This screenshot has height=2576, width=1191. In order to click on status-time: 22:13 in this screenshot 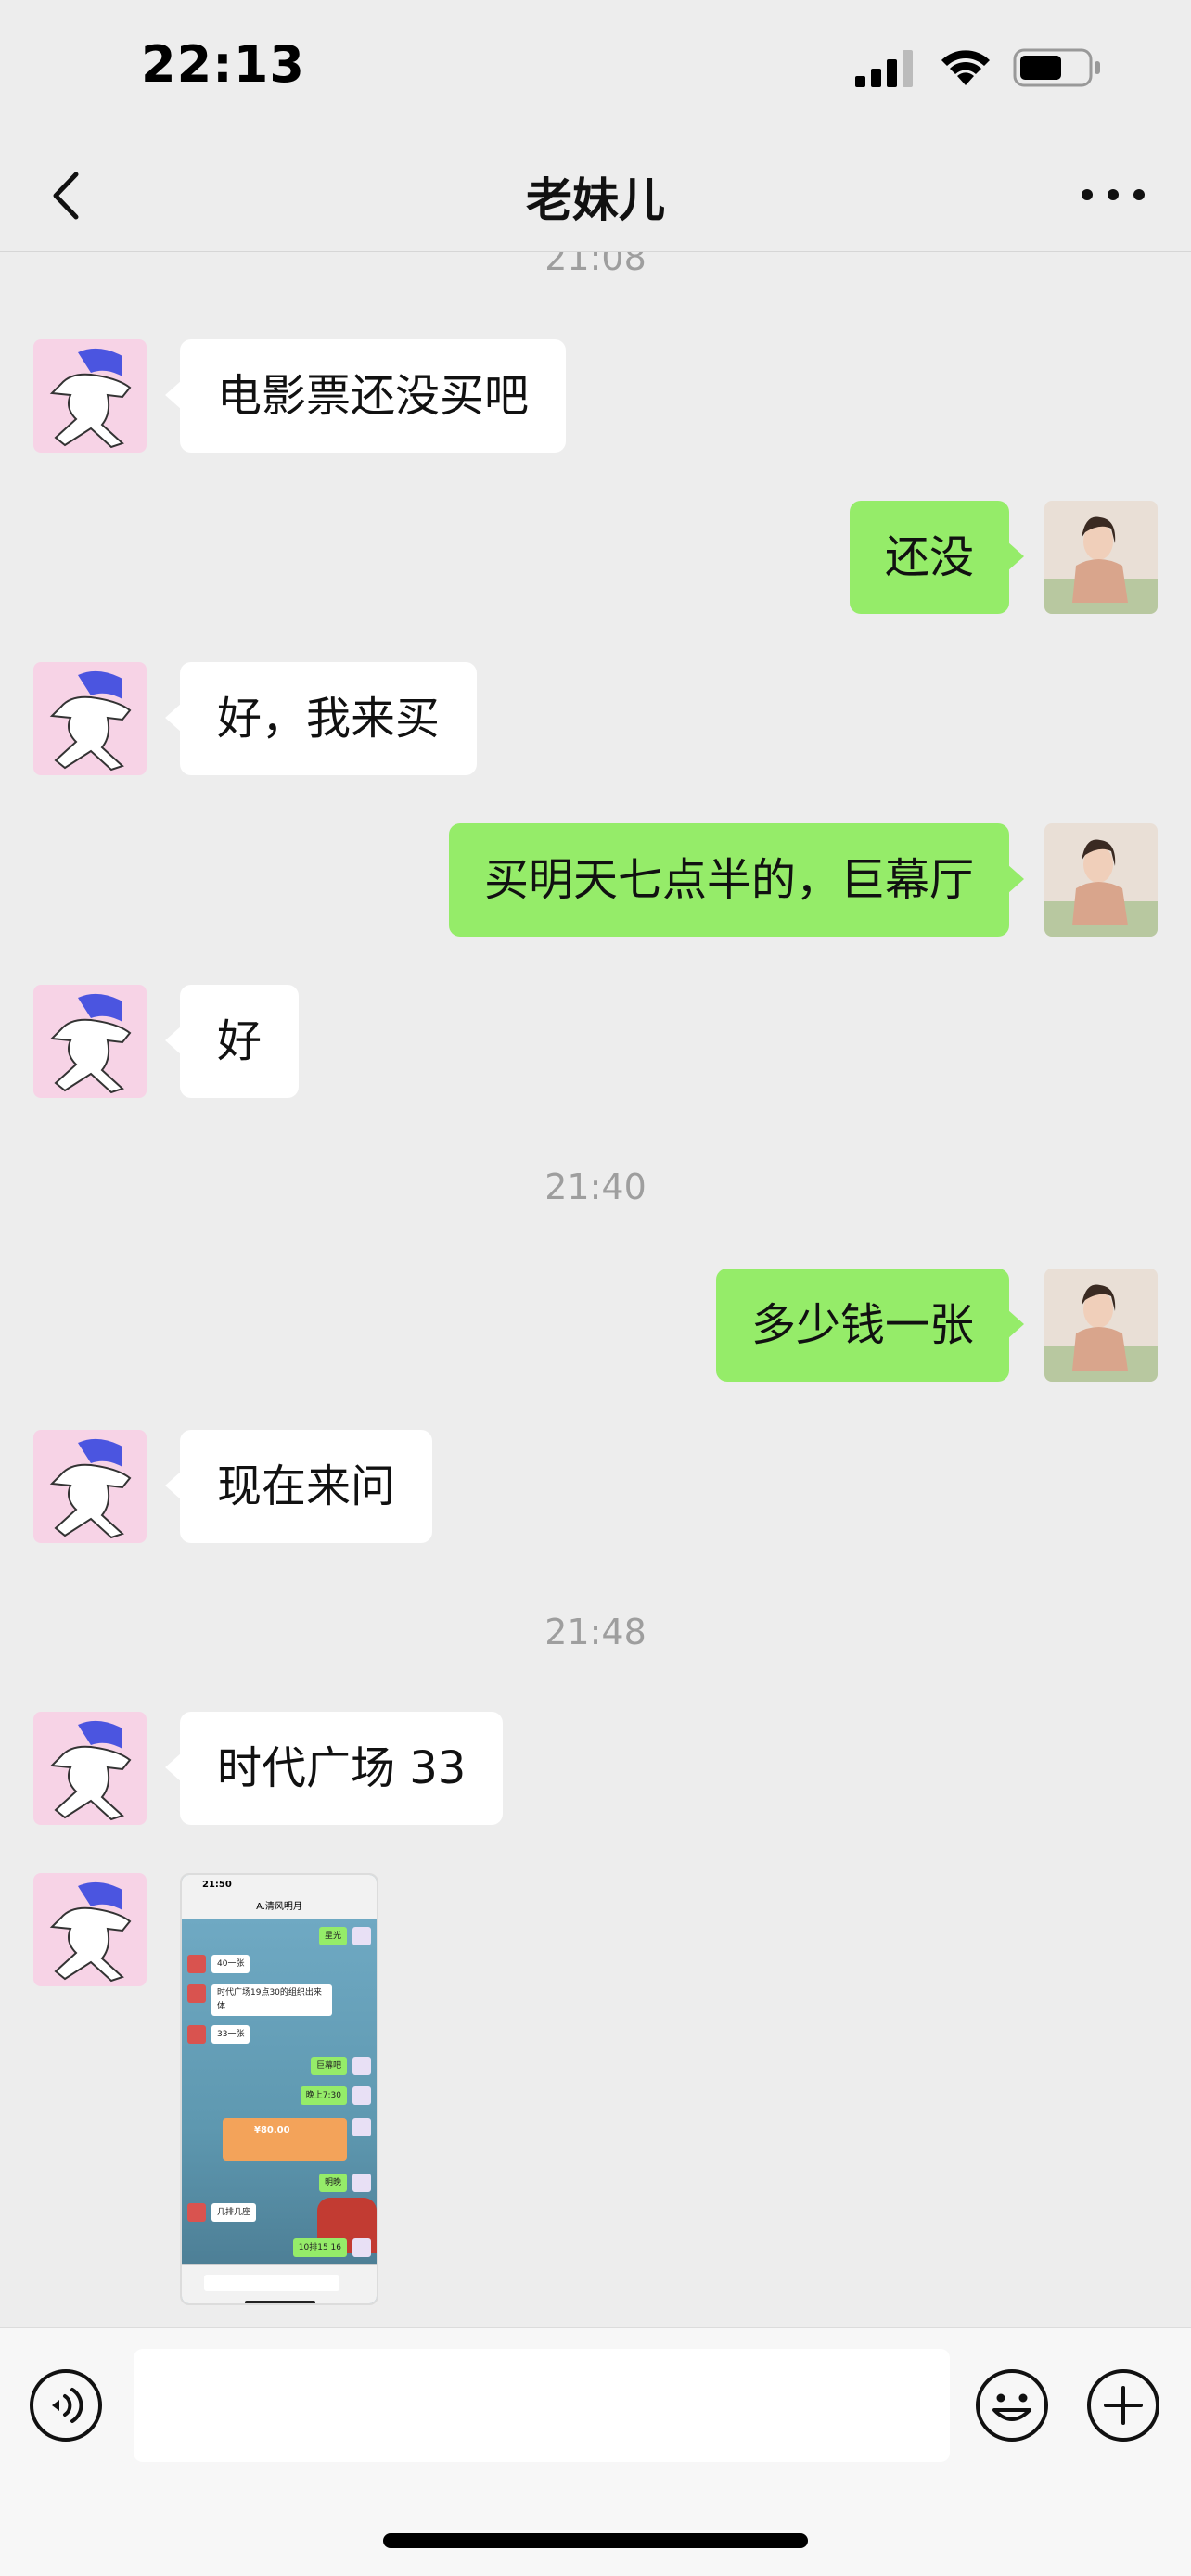, I will do `click(223, 64)`.